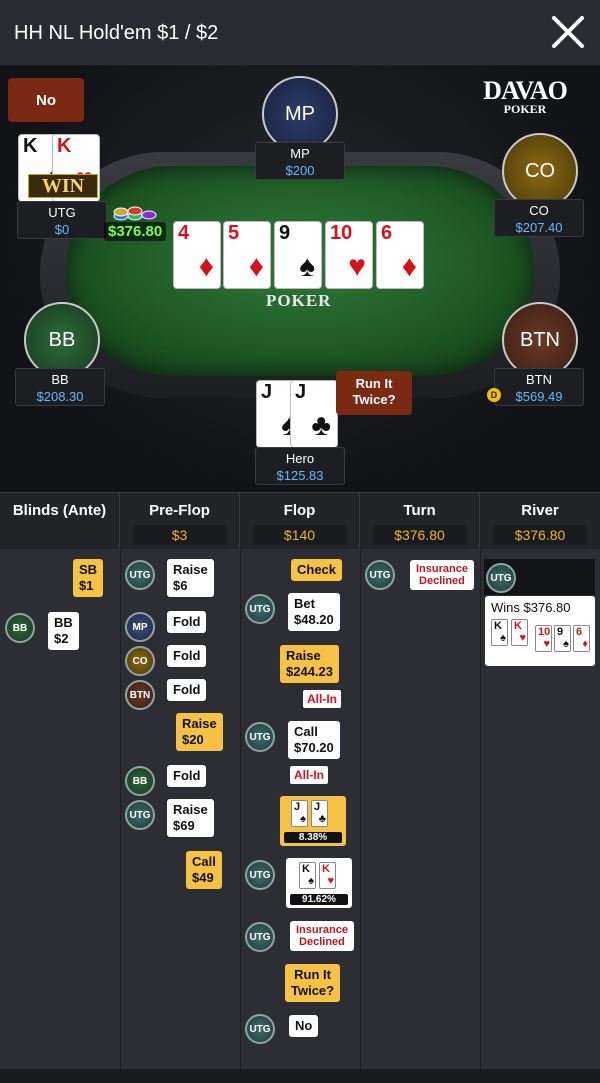 The image size is (600, 1083). I want to click on seat-bb-avatar: BB, so click(62, 340).